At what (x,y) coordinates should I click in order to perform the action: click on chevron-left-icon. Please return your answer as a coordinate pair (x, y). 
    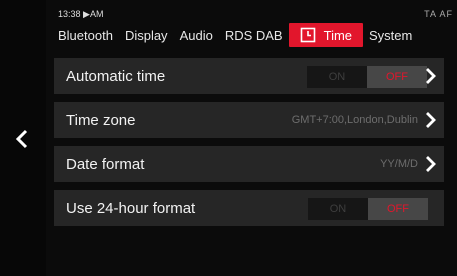
    Looking at the image, I should click on (21, 139).